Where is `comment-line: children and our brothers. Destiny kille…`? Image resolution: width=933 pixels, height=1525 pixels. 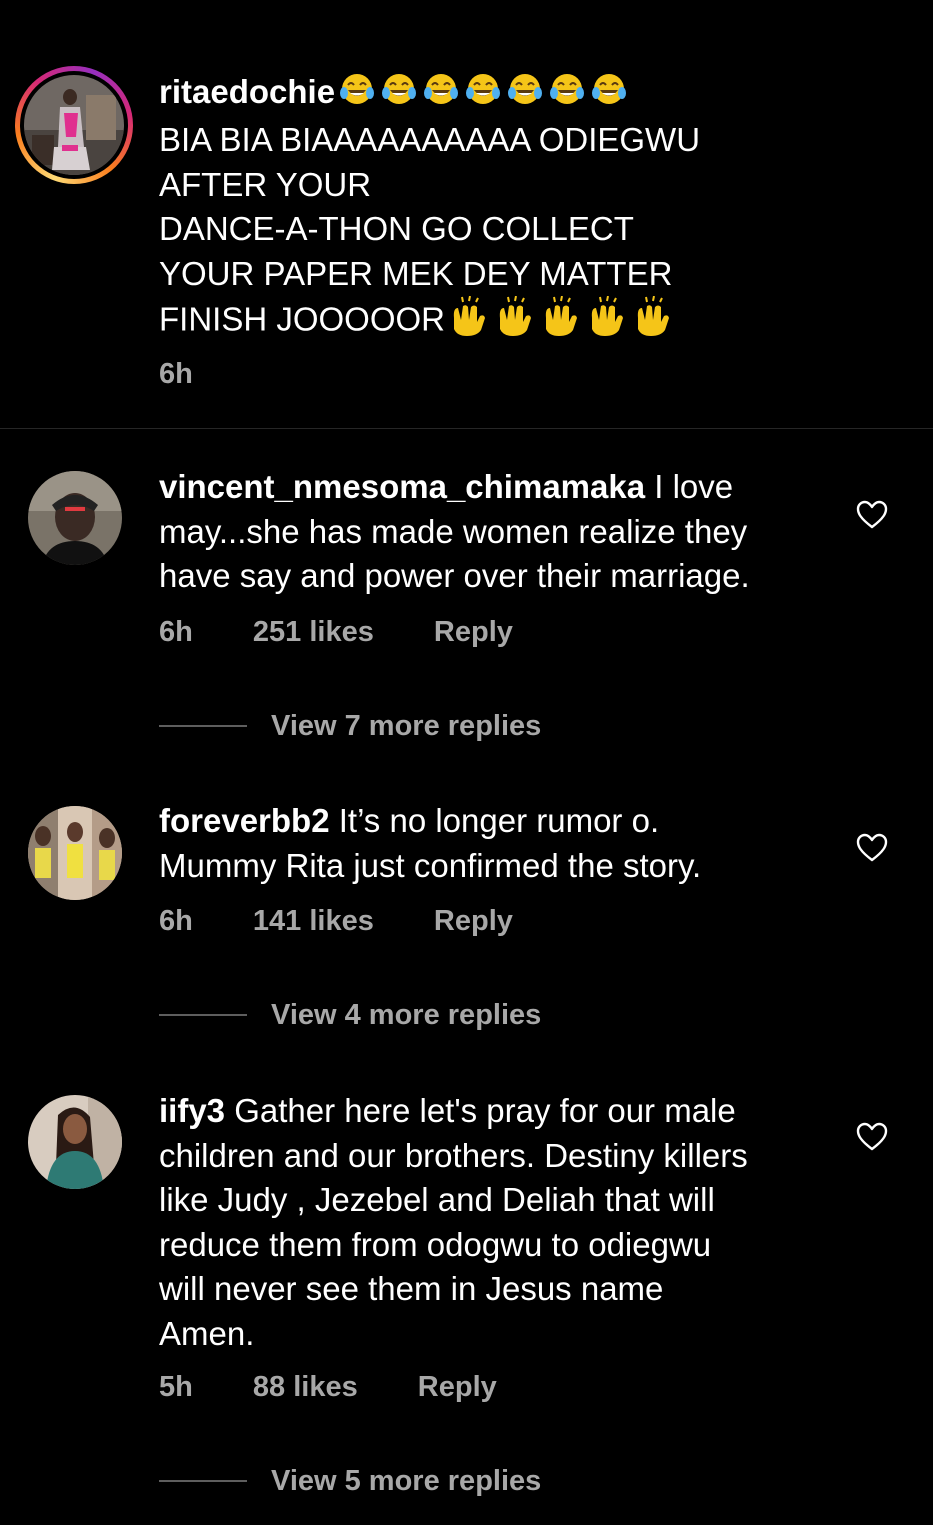
comment-line: children and our brothers. Destiny kille… is located at coordinates (453, 1155).